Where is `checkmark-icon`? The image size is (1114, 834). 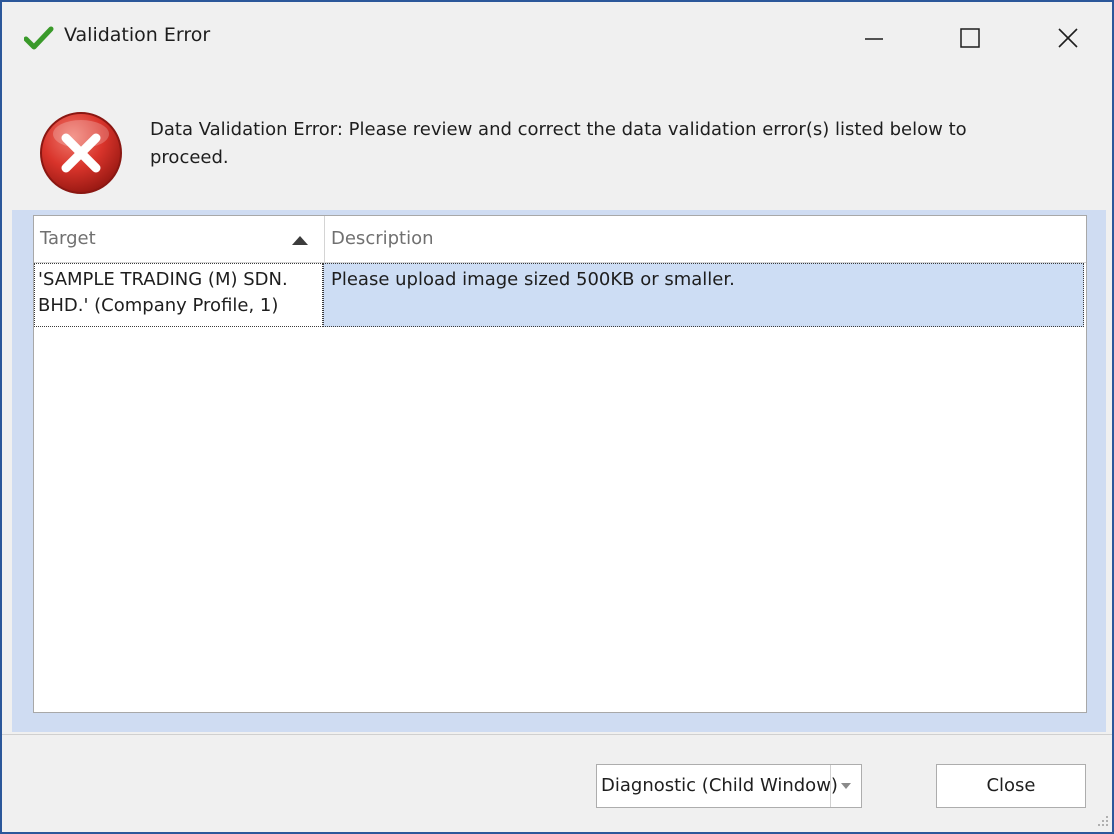
checkmark-icon is located at coordinates (38, 38).